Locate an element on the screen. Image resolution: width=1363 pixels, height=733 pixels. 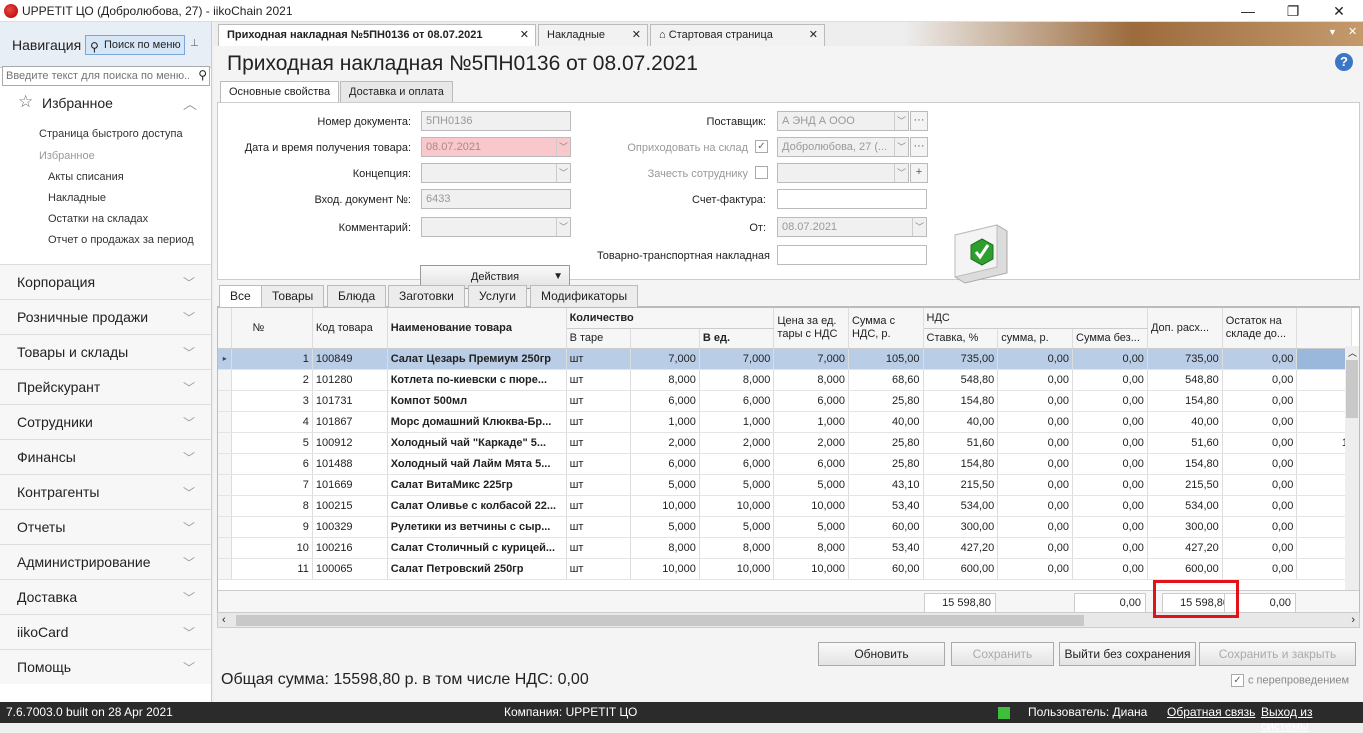
search-menu-button: ⚲ Поиск по меню is located at coordinates (135, 45).